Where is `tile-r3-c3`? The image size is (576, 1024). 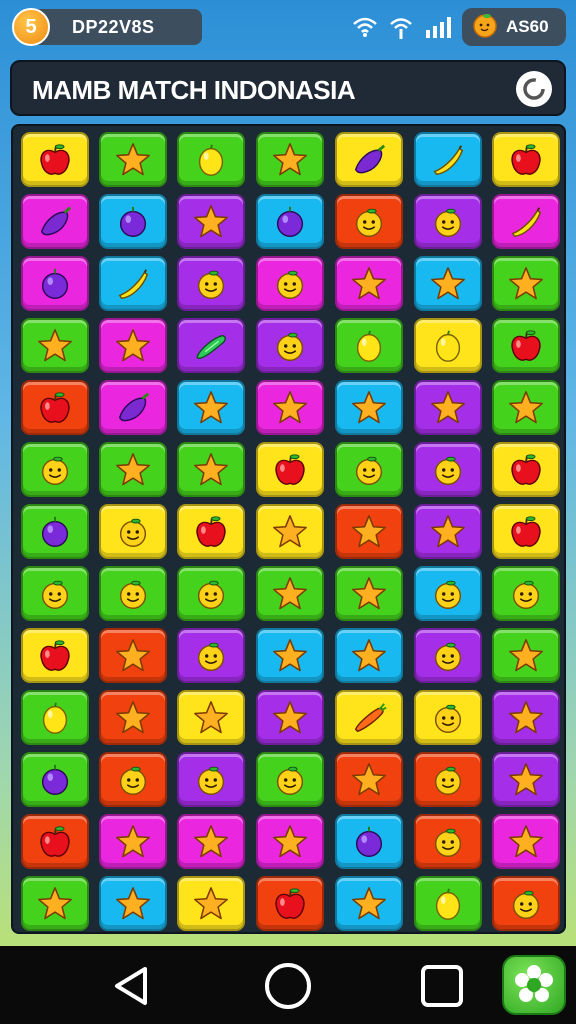
tile-r3-c3 is located at coordinates (211, 283).